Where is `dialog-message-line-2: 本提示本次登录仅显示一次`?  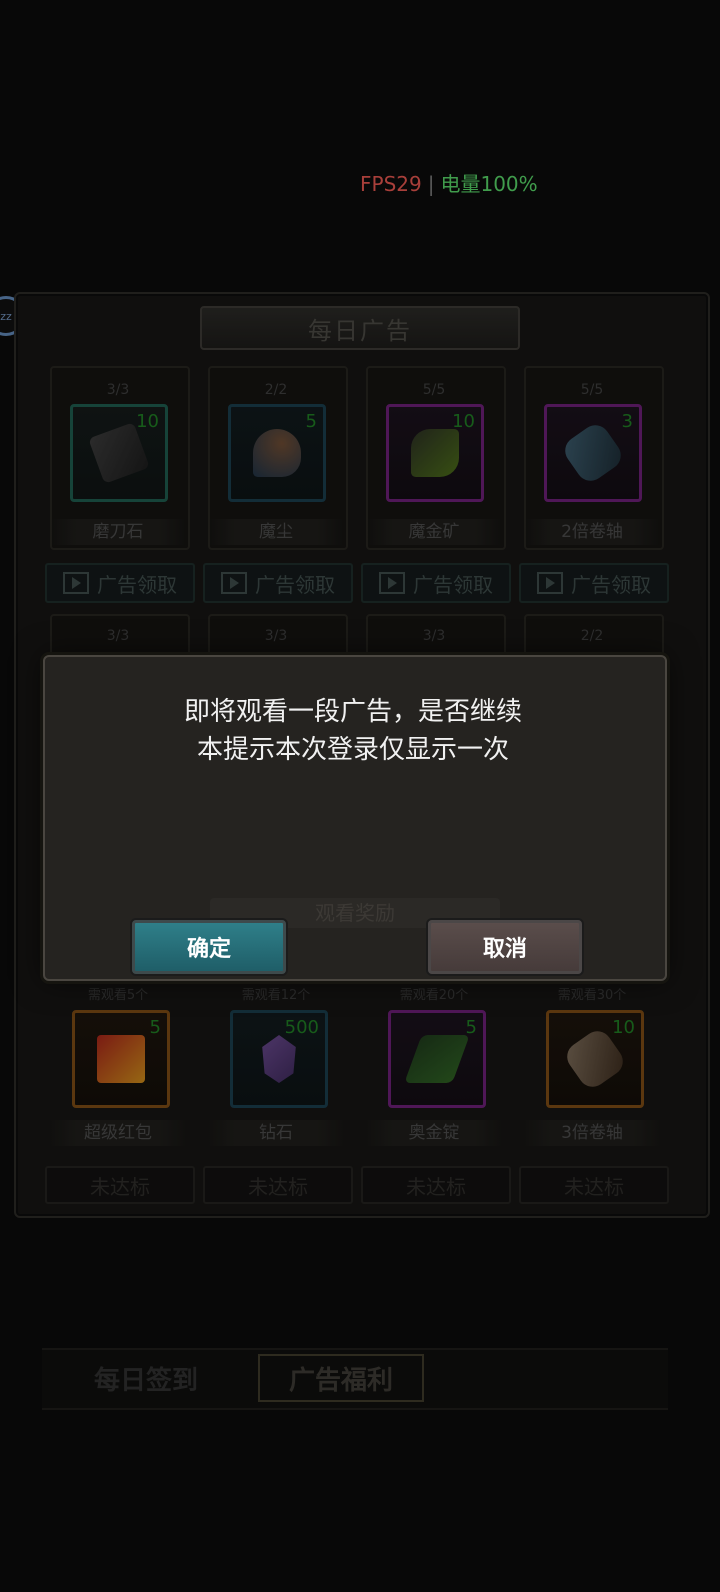 dialog-message-line-2: 本提示本次登录仅显示一次 is located at coordinates (352, 750).